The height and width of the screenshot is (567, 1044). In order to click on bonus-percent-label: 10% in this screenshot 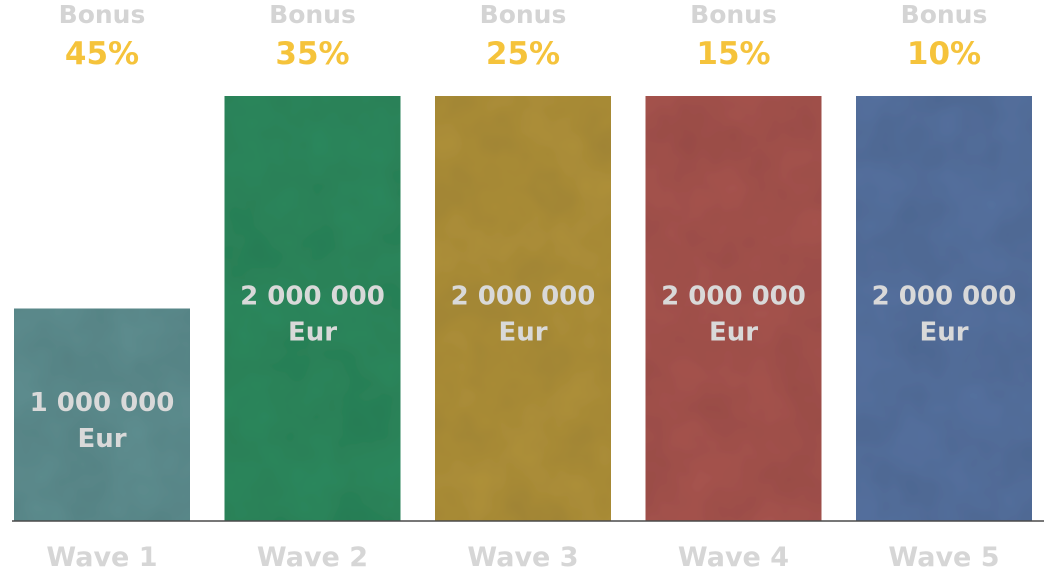, I will do `click(944, 54)`.